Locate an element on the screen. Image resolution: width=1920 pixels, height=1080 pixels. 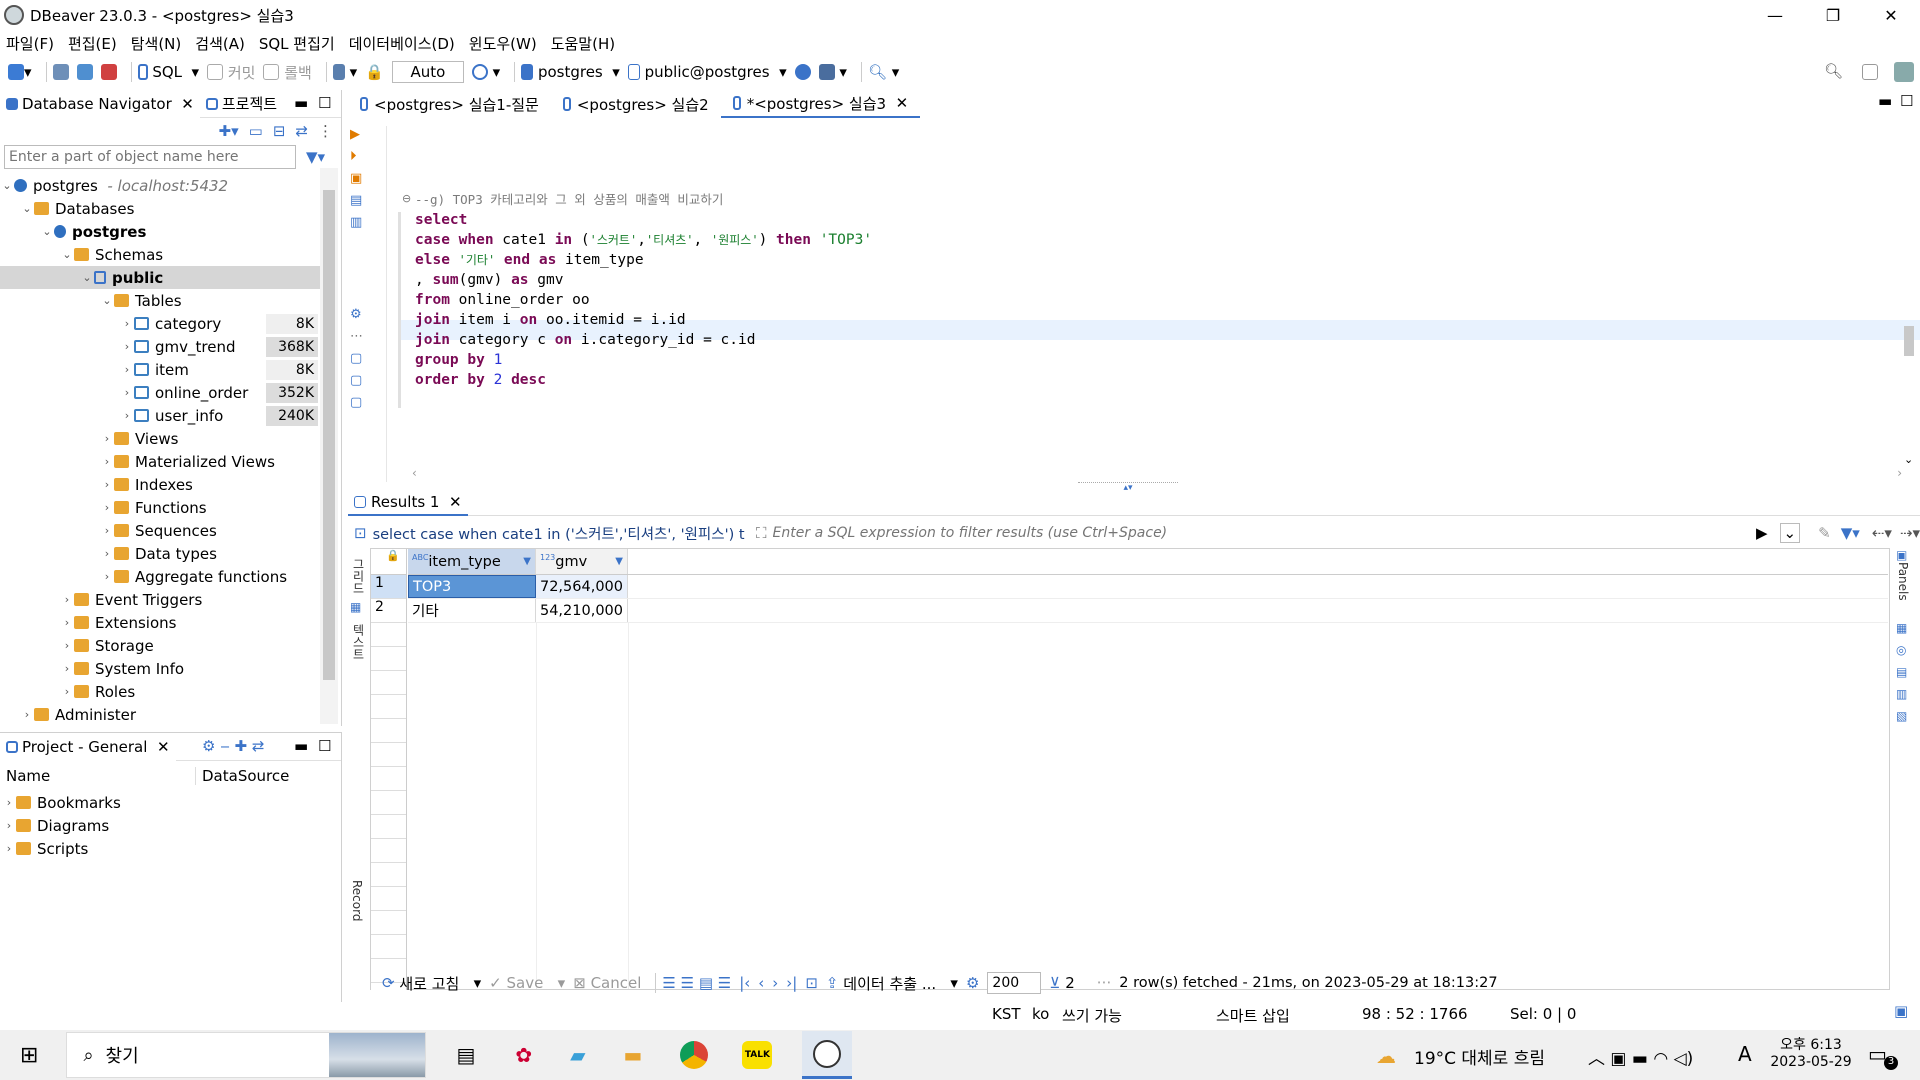
tab-database-navigator: Database Navigator ✕ is located at coordinates (100, 103).